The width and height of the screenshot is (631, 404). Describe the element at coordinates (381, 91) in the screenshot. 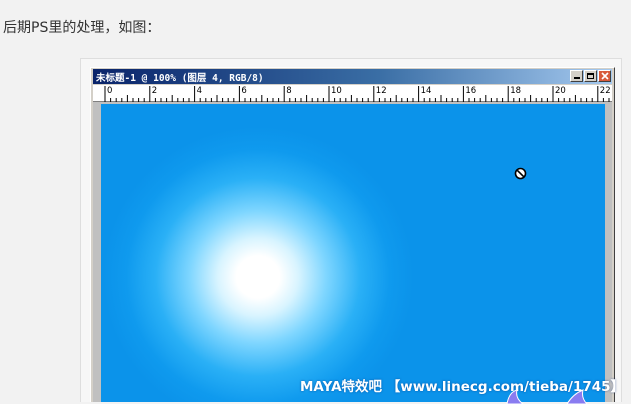

I see `ruler-label: 12` at that location.